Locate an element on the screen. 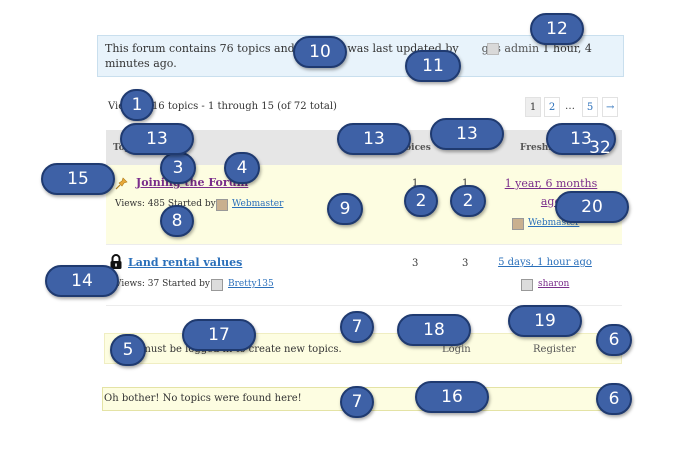 This screenshot has height=461, width=677. topic-views: Views: 37 Started by: is located at coordinates (164, 284).